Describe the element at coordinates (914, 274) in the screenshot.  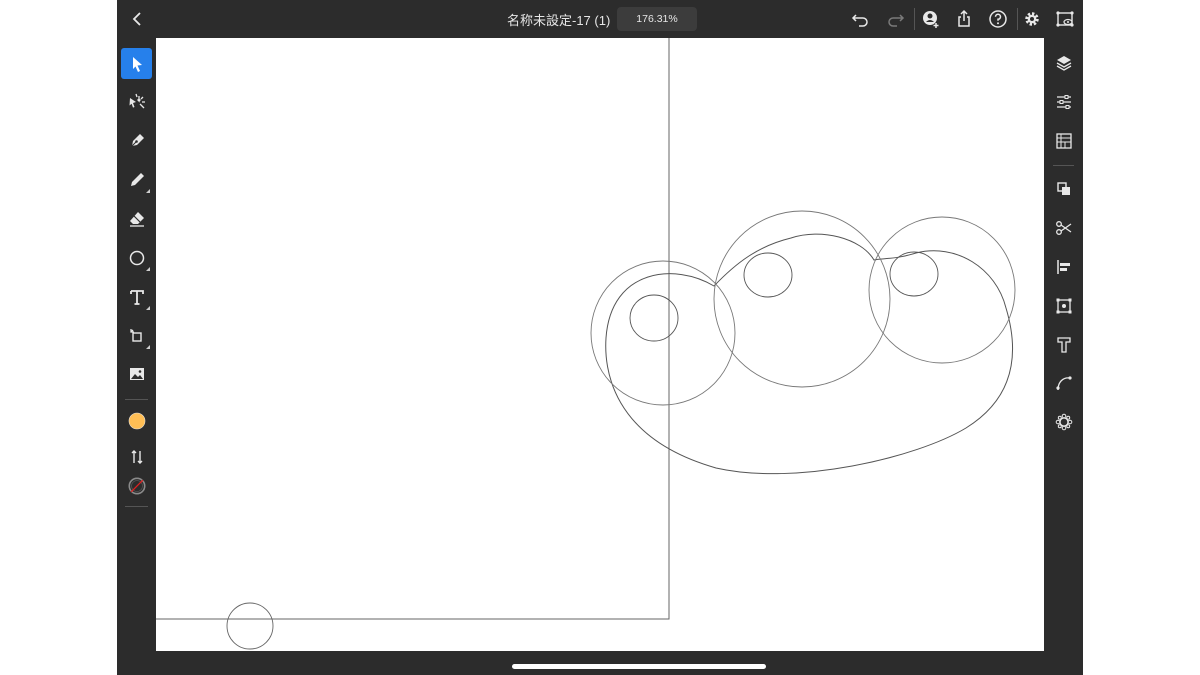
I see `eye-highlight-right` at that location.